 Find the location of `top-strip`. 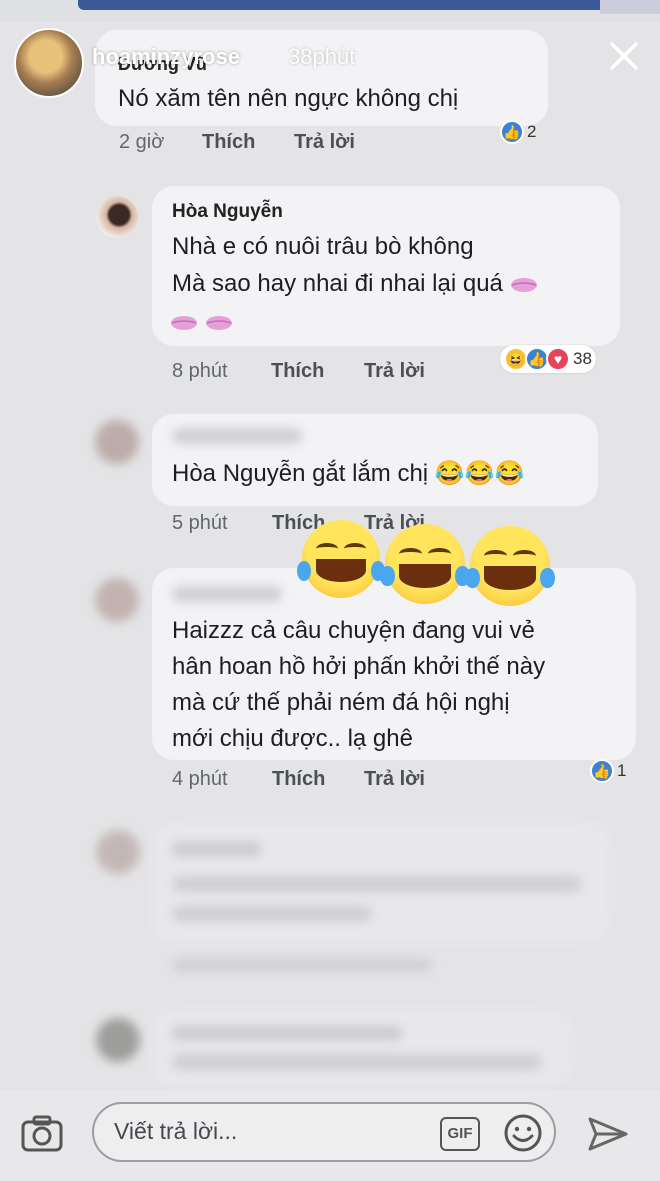

top-strip is located at coordinates (330, 11).